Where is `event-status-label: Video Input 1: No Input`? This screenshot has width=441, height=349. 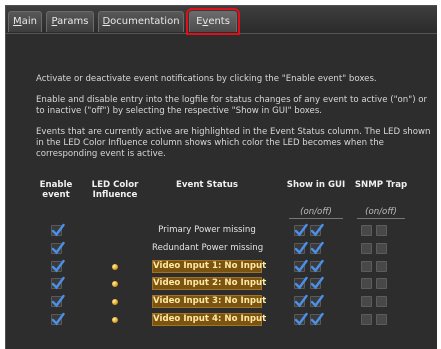 event-status-label: Video Input 1: No Input is located at coordinates (209, 266).